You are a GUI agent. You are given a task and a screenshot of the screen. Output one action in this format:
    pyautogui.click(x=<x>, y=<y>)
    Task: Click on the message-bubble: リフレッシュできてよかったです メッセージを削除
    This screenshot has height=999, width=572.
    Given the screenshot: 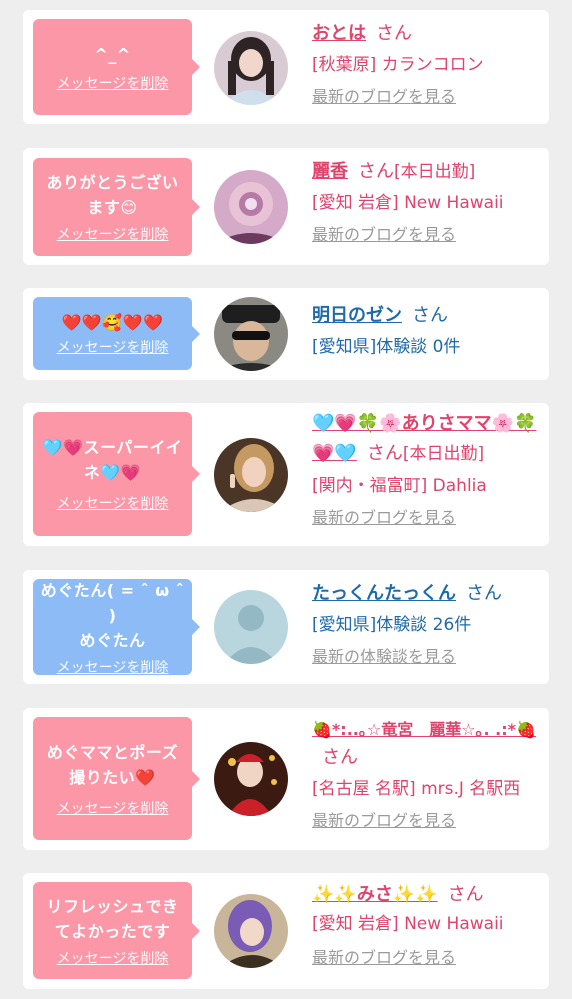 What is the action you would take?
    pyautogui.click(x=116, y=930)
    